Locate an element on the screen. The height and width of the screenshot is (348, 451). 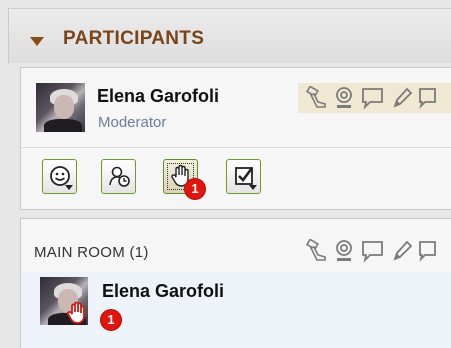
emoticon-menu-arrow-icon is located at coordinates (69, 187).